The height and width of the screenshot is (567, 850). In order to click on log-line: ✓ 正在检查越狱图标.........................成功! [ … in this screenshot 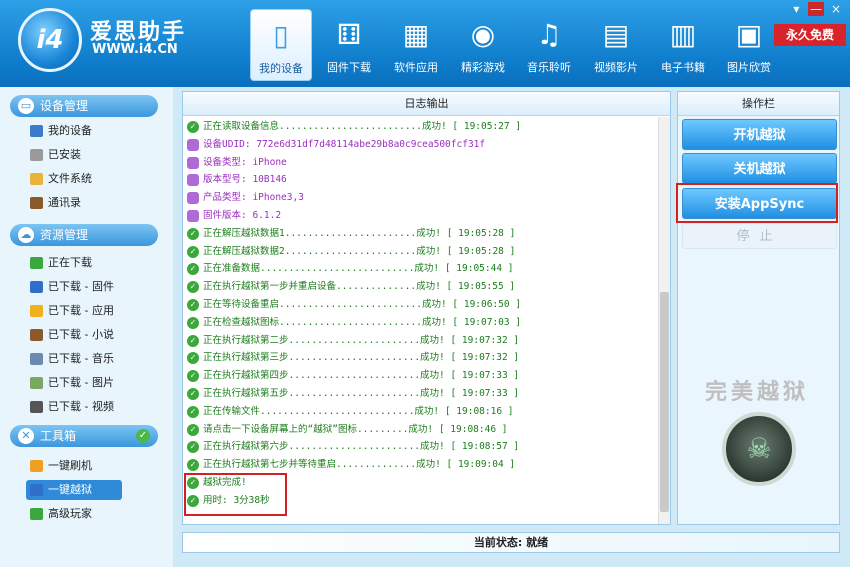, I will do `click(419, 323)`.